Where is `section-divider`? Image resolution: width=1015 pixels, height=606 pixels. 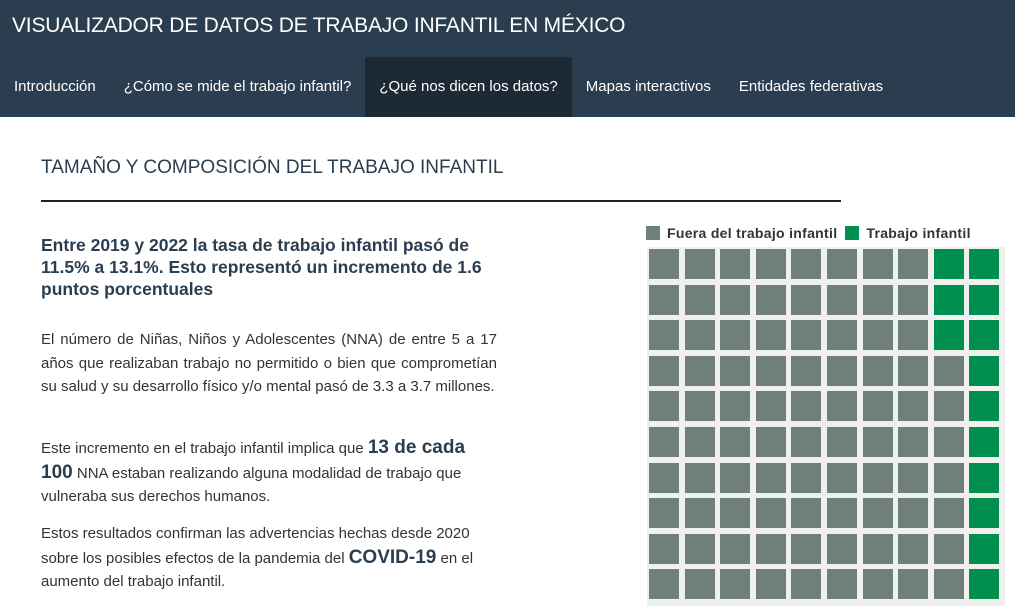
section-divider is located at coordinates (441, 201).